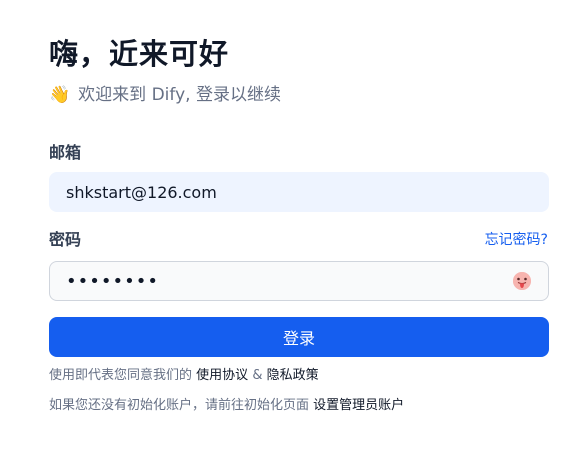 The height and width of the screenshot is (458, 586). I want to click on setup-notice: 如果您还没有初始化账户，请前往初始化页面 设置管理员账户, so click(226, 406).